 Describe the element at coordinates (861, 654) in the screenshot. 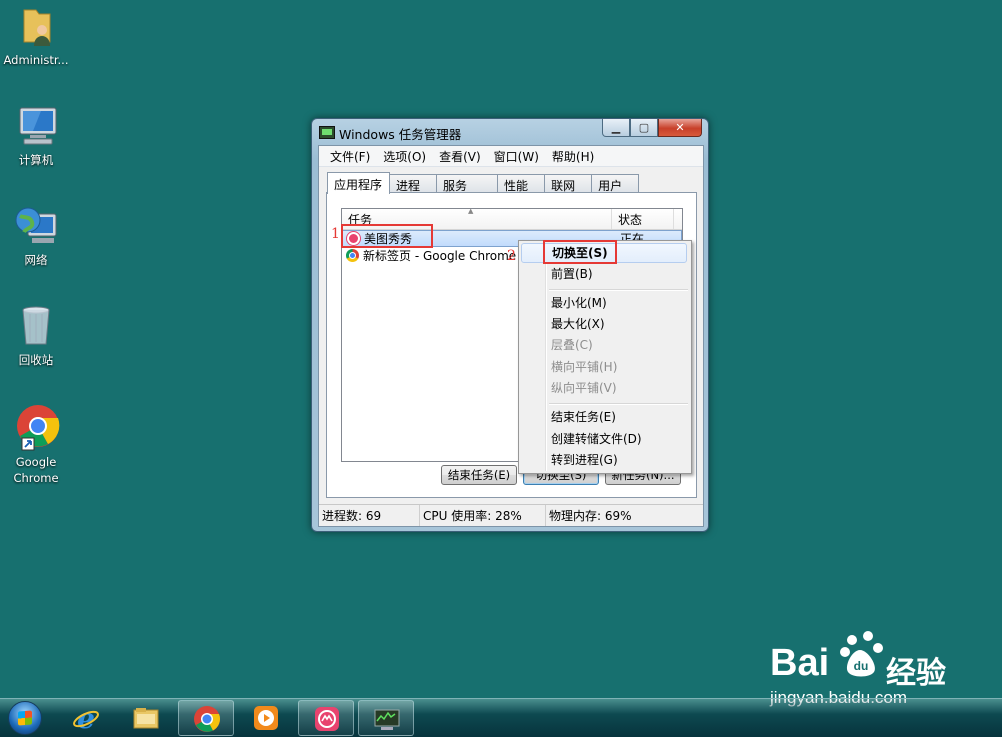

I see `baidu-paw-icon: du` at that location.